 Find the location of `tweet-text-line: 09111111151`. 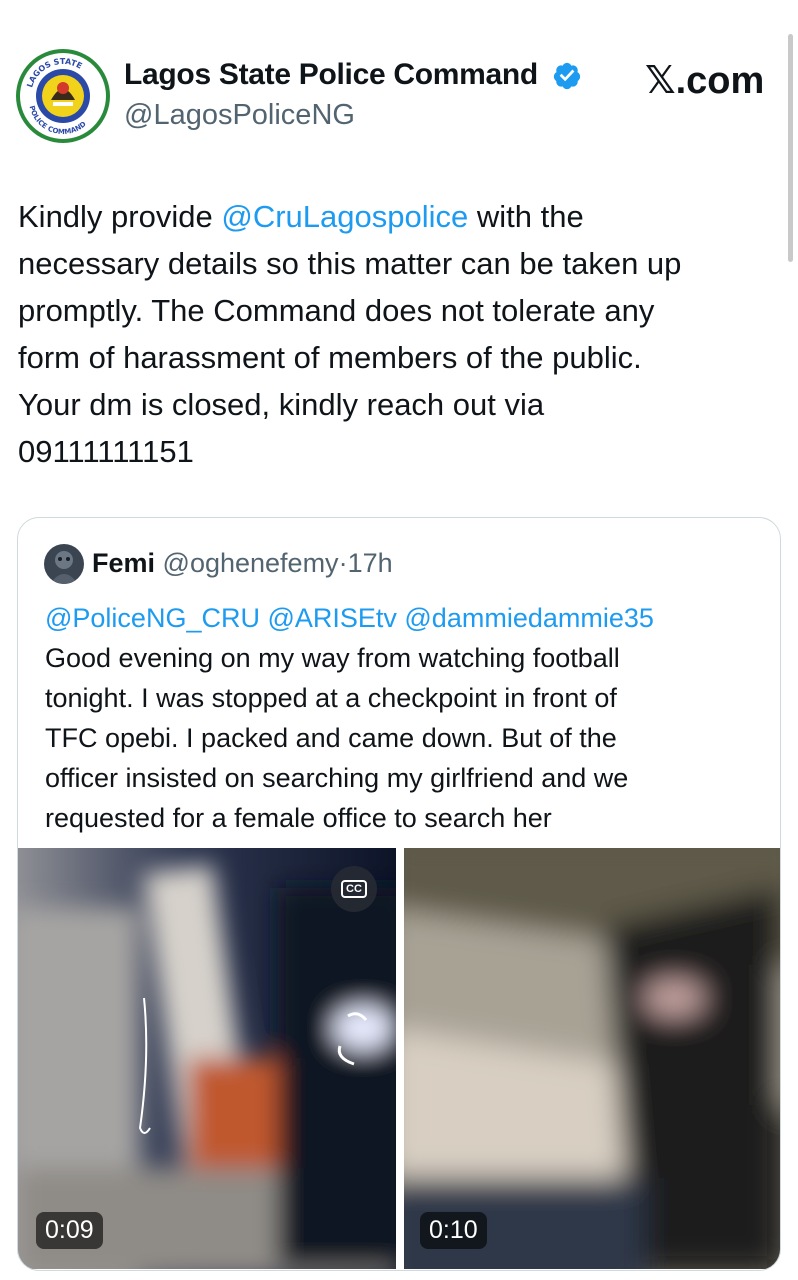

tweet-text-line: 09111111151 is located at coordinates (106, 451).